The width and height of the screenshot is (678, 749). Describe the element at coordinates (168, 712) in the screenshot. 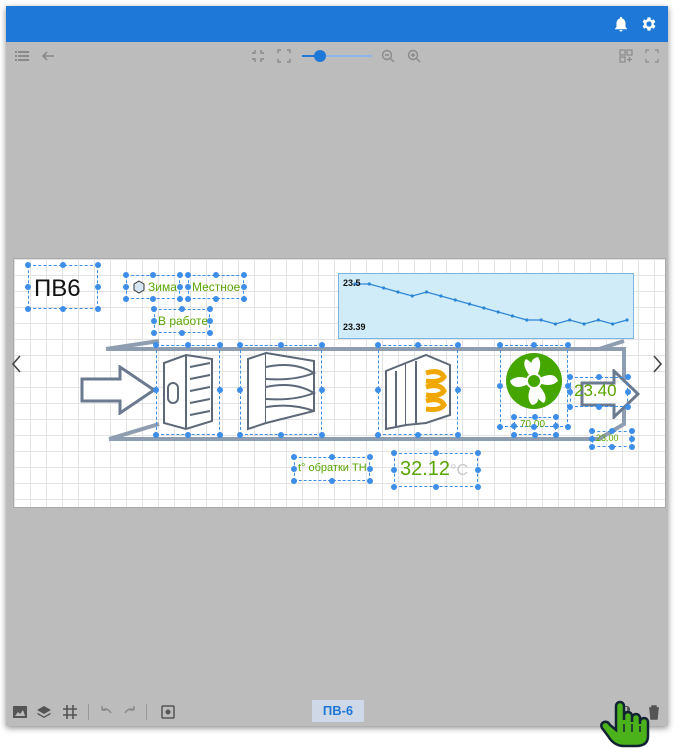

I see `preview-icon` at that location.